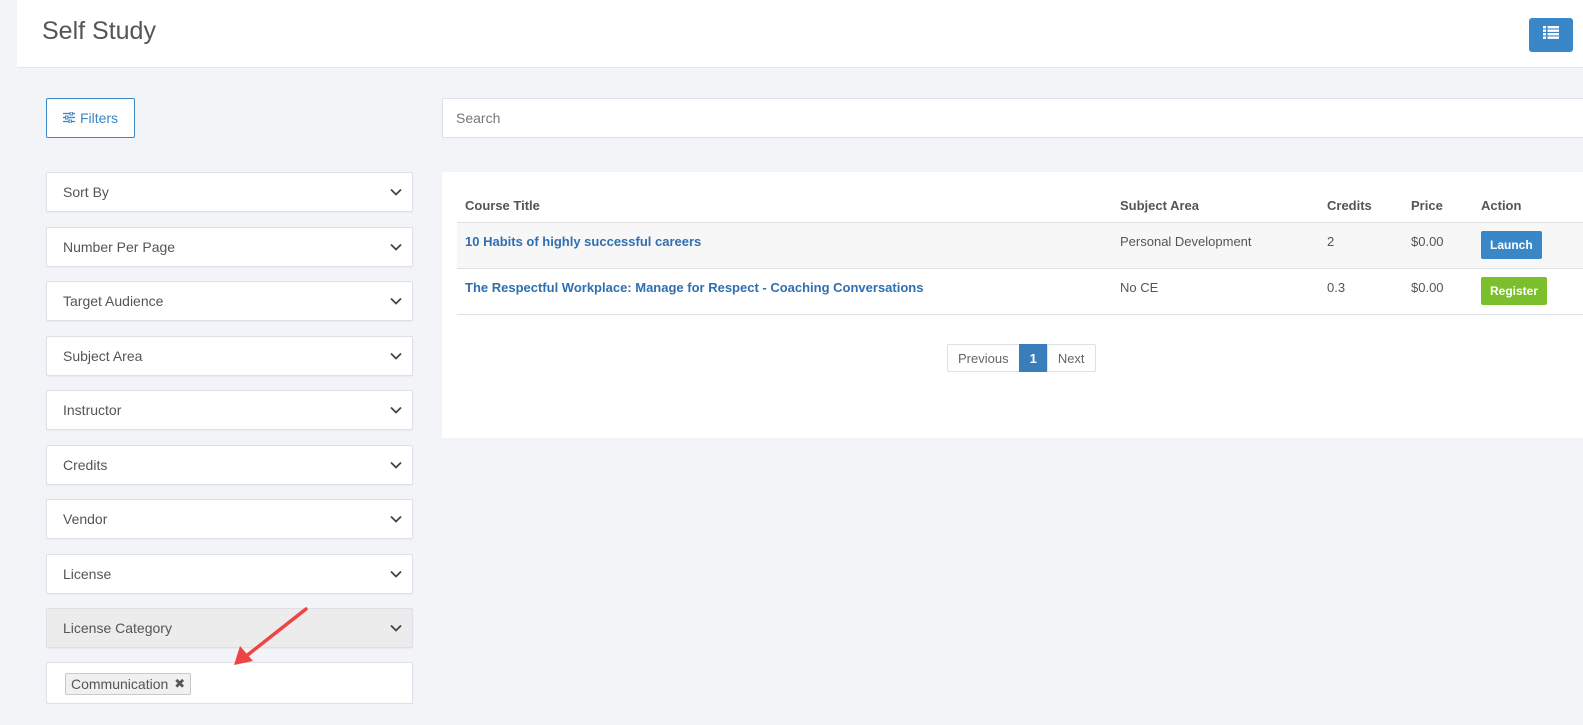 The height and width of the screenshot is (725, 1583). Describe the element at coordinates (229, 301) in the screenshot. I see `target-audience-select: Target Audience` at that location.